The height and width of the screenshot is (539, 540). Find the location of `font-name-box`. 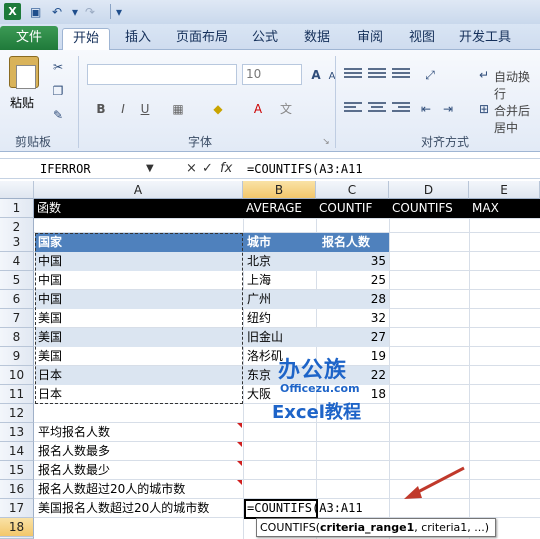

font-name-box is located at coordinates (162, 74).